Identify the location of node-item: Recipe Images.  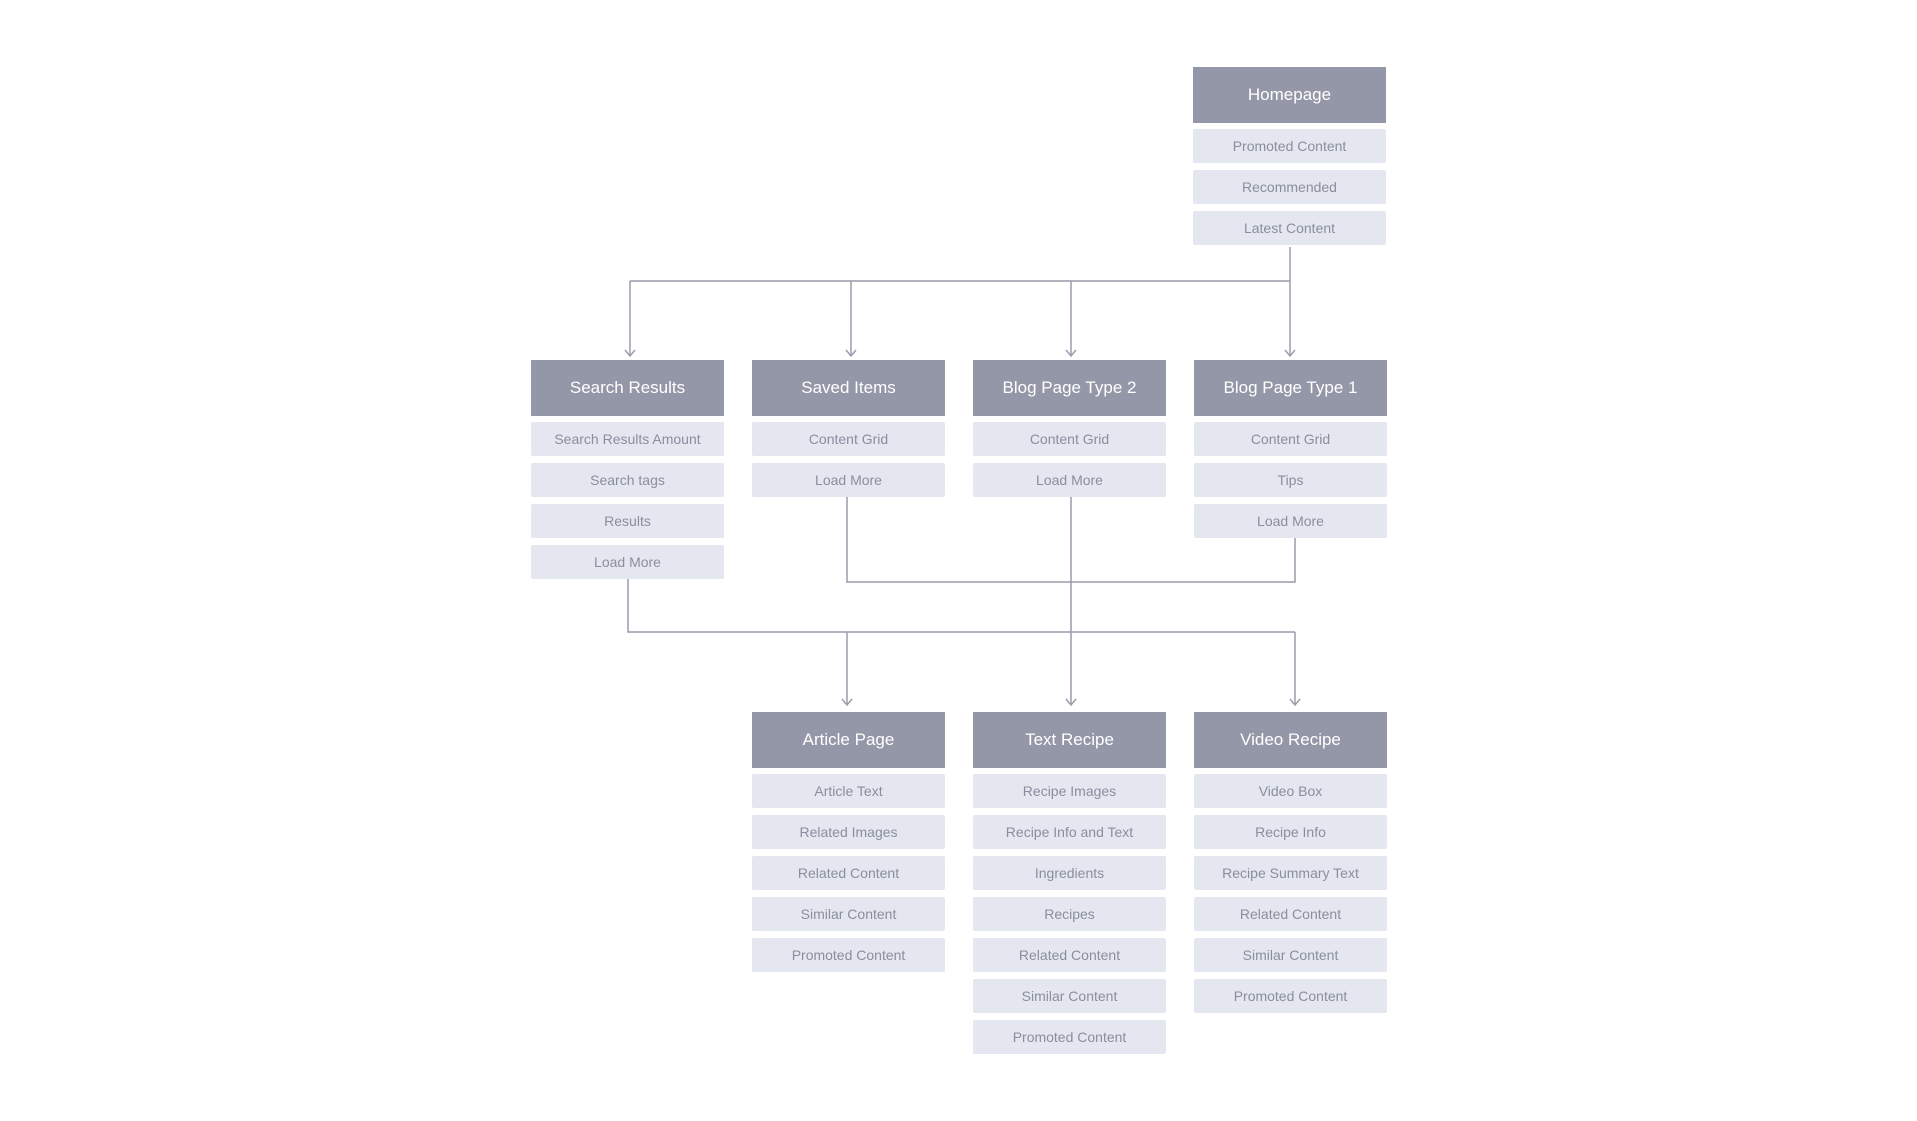
(1069, 791).